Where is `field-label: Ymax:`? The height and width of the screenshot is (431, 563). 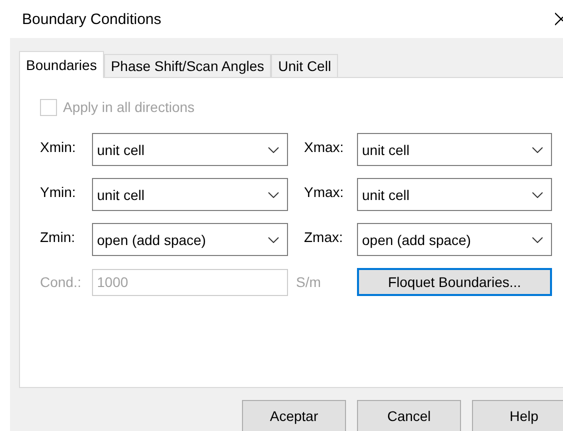 field-label: Ymax: is located at coordinates (324, 191).